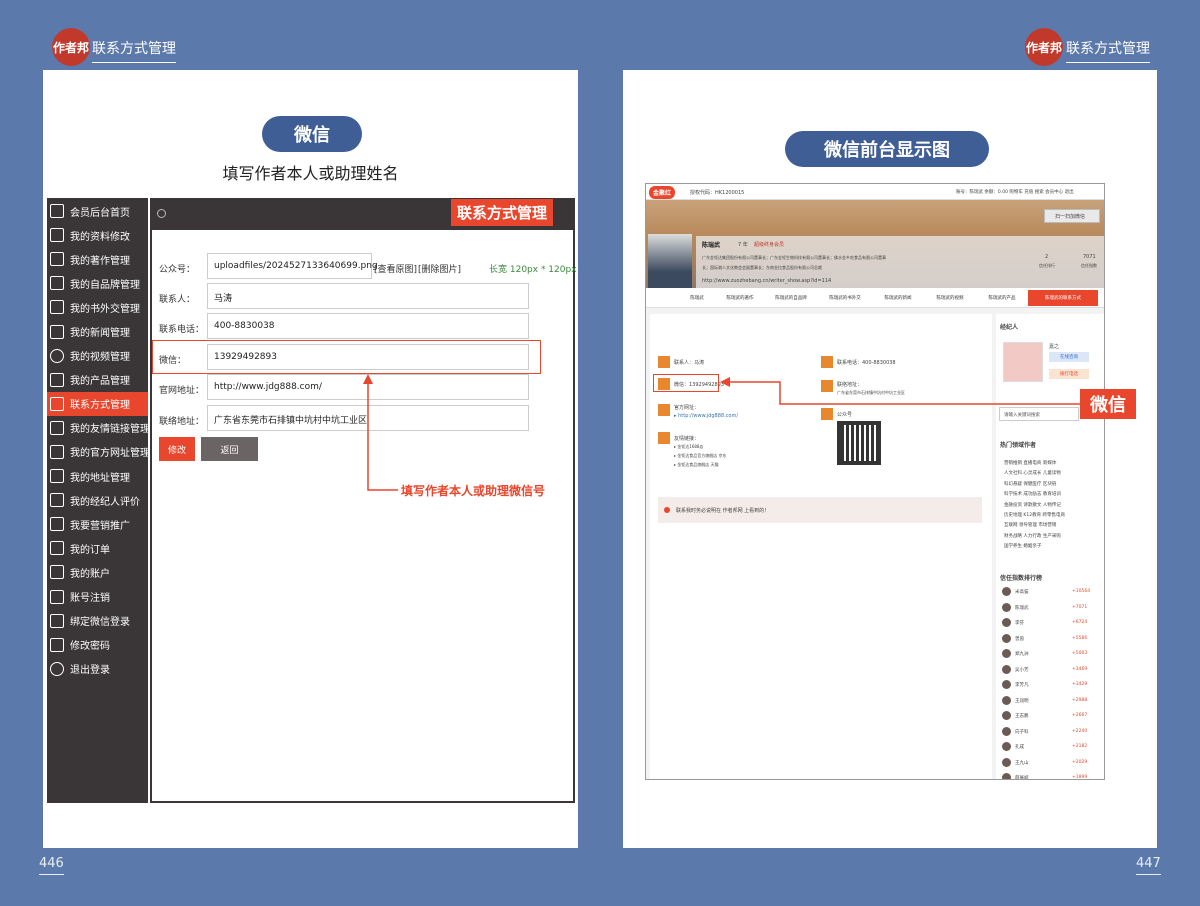  I want to click on hot-authors-row: 营销推销 直播电商 新媒体, so click(1030, 463).